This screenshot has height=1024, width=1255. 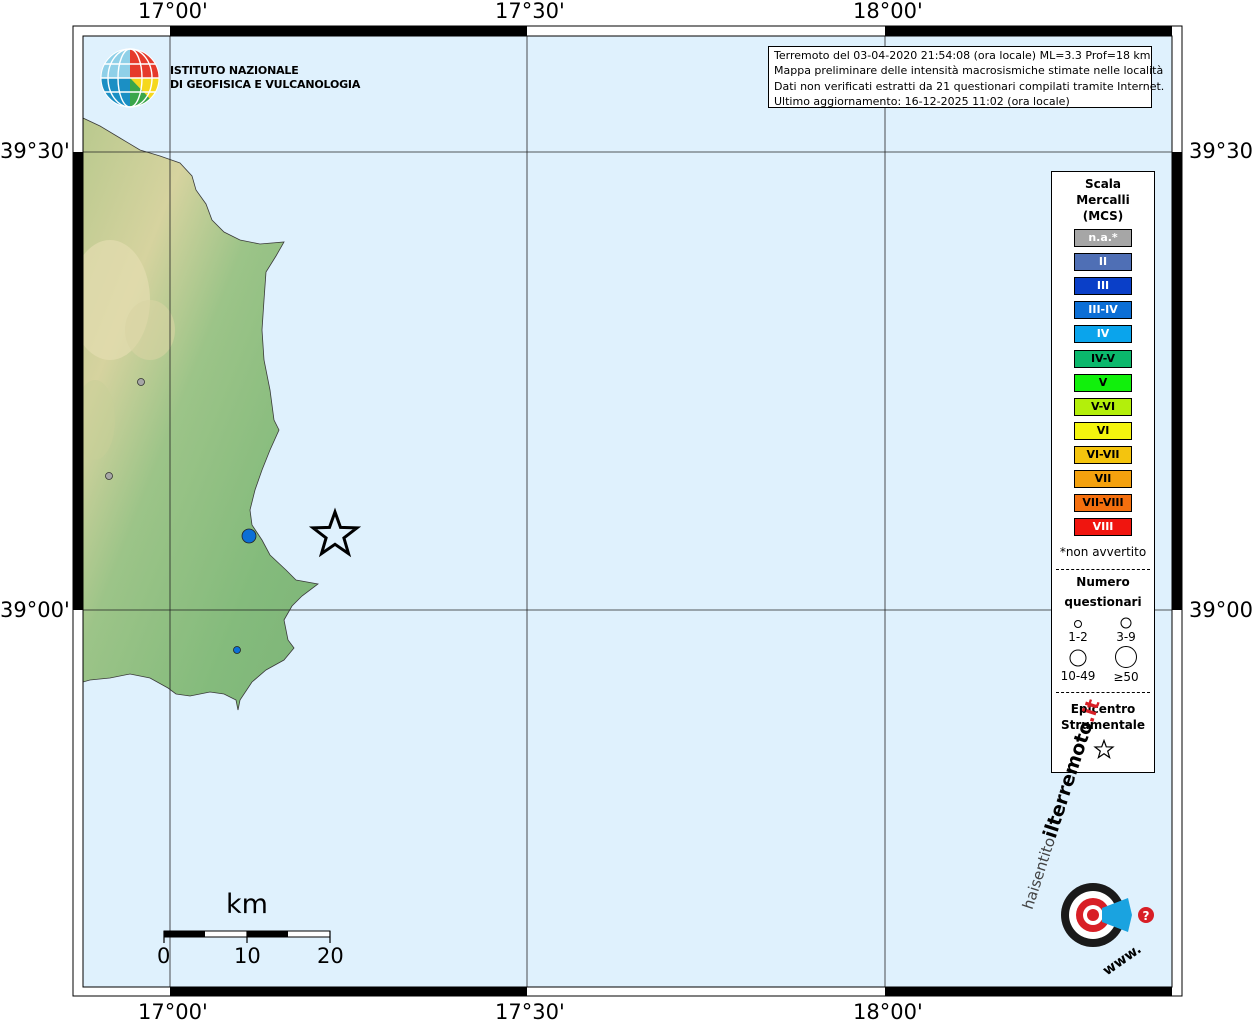 I want to click on legend-swatch: III-IV, so click(x=1103, y=310).